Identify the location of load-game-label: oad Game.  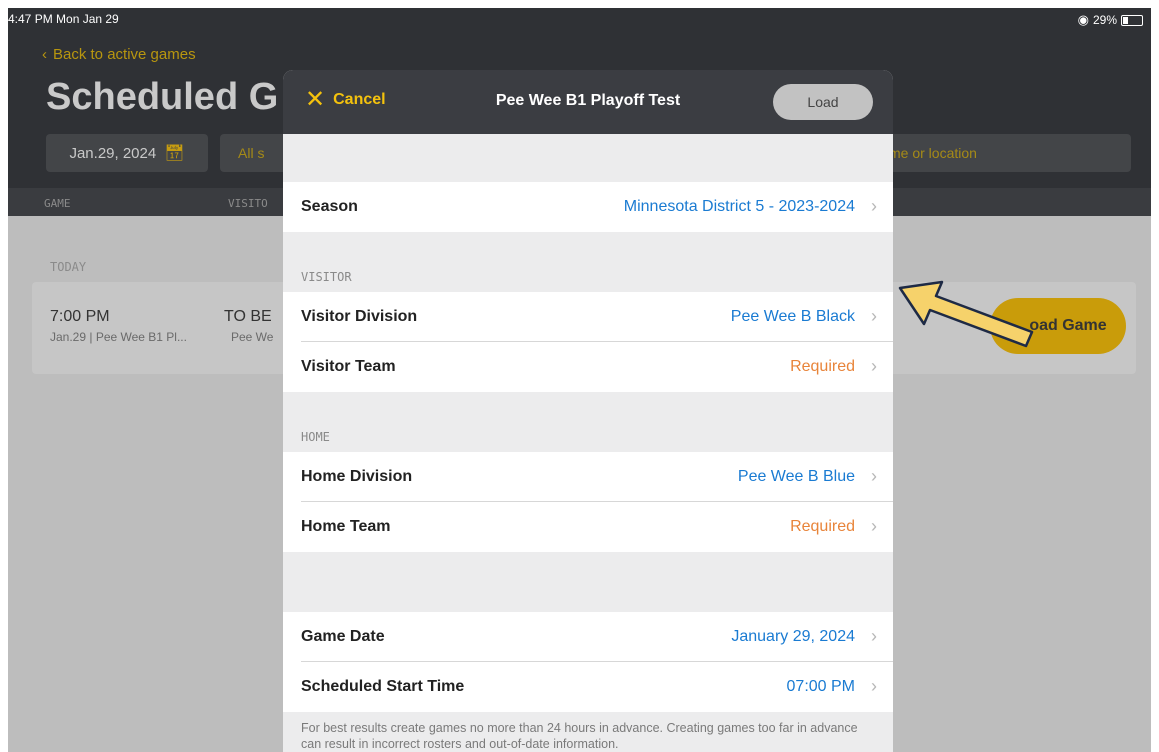
(1068, 325).